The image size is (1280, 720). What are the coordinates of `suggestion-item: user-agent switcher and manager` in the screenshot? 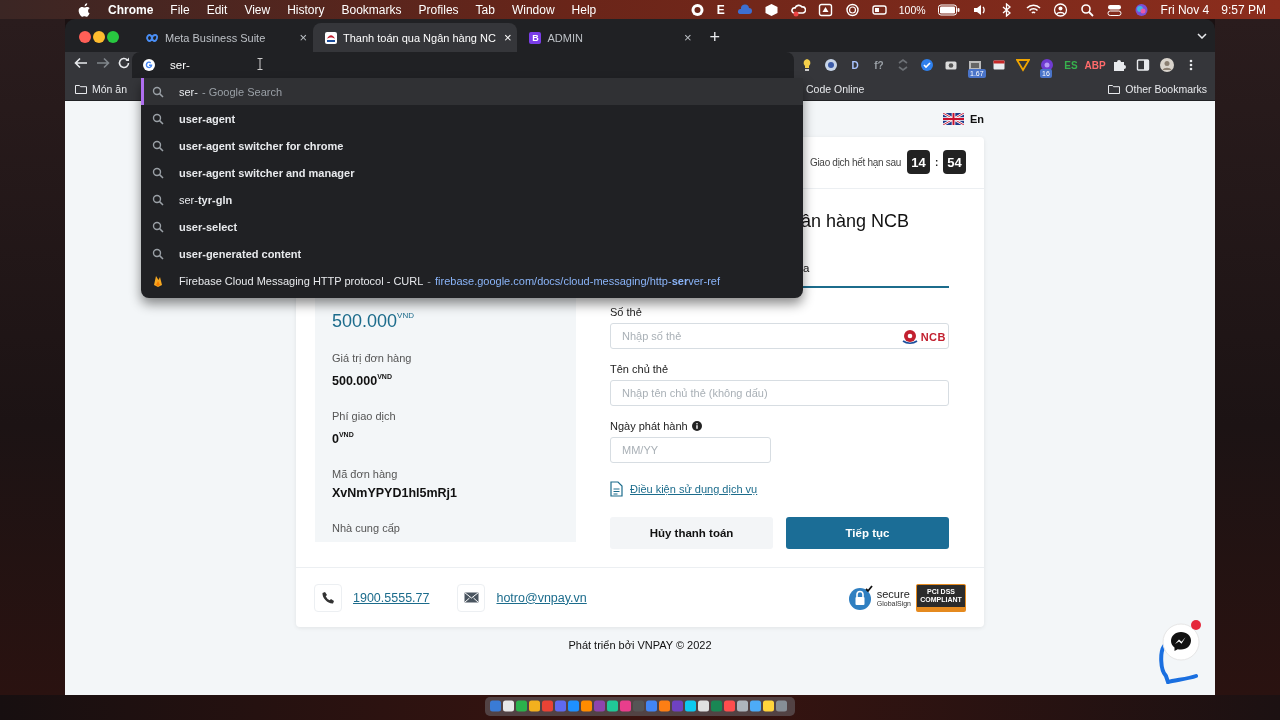 It's located at (472, 172).